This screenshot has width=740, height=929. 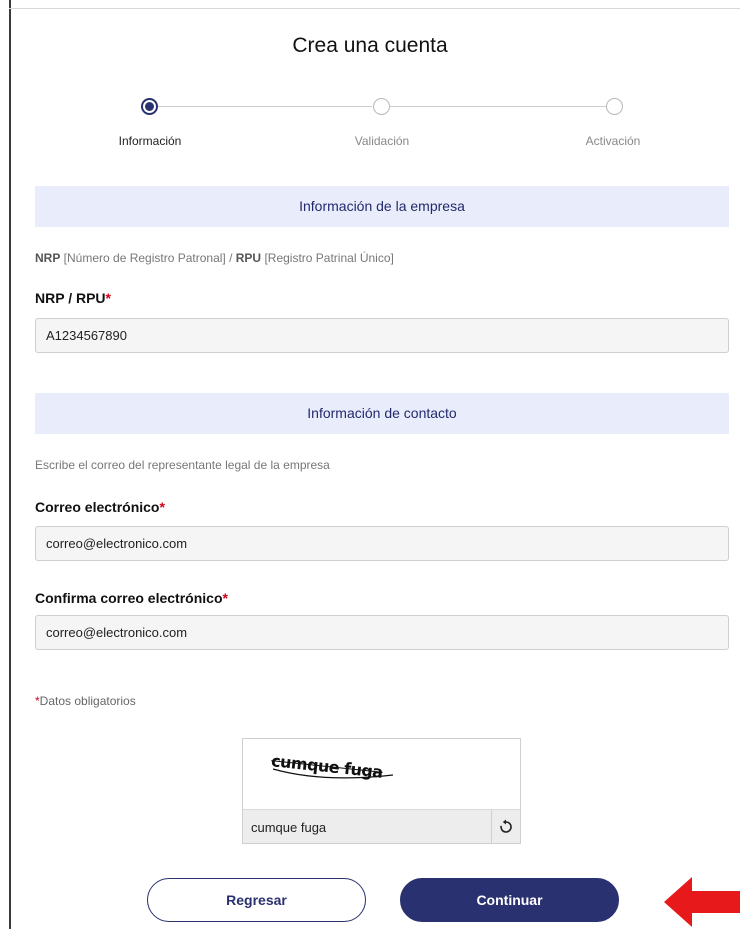 I want to click on confirm-email-label: Confirma correo electrónico*, so click(x=131, y=598).